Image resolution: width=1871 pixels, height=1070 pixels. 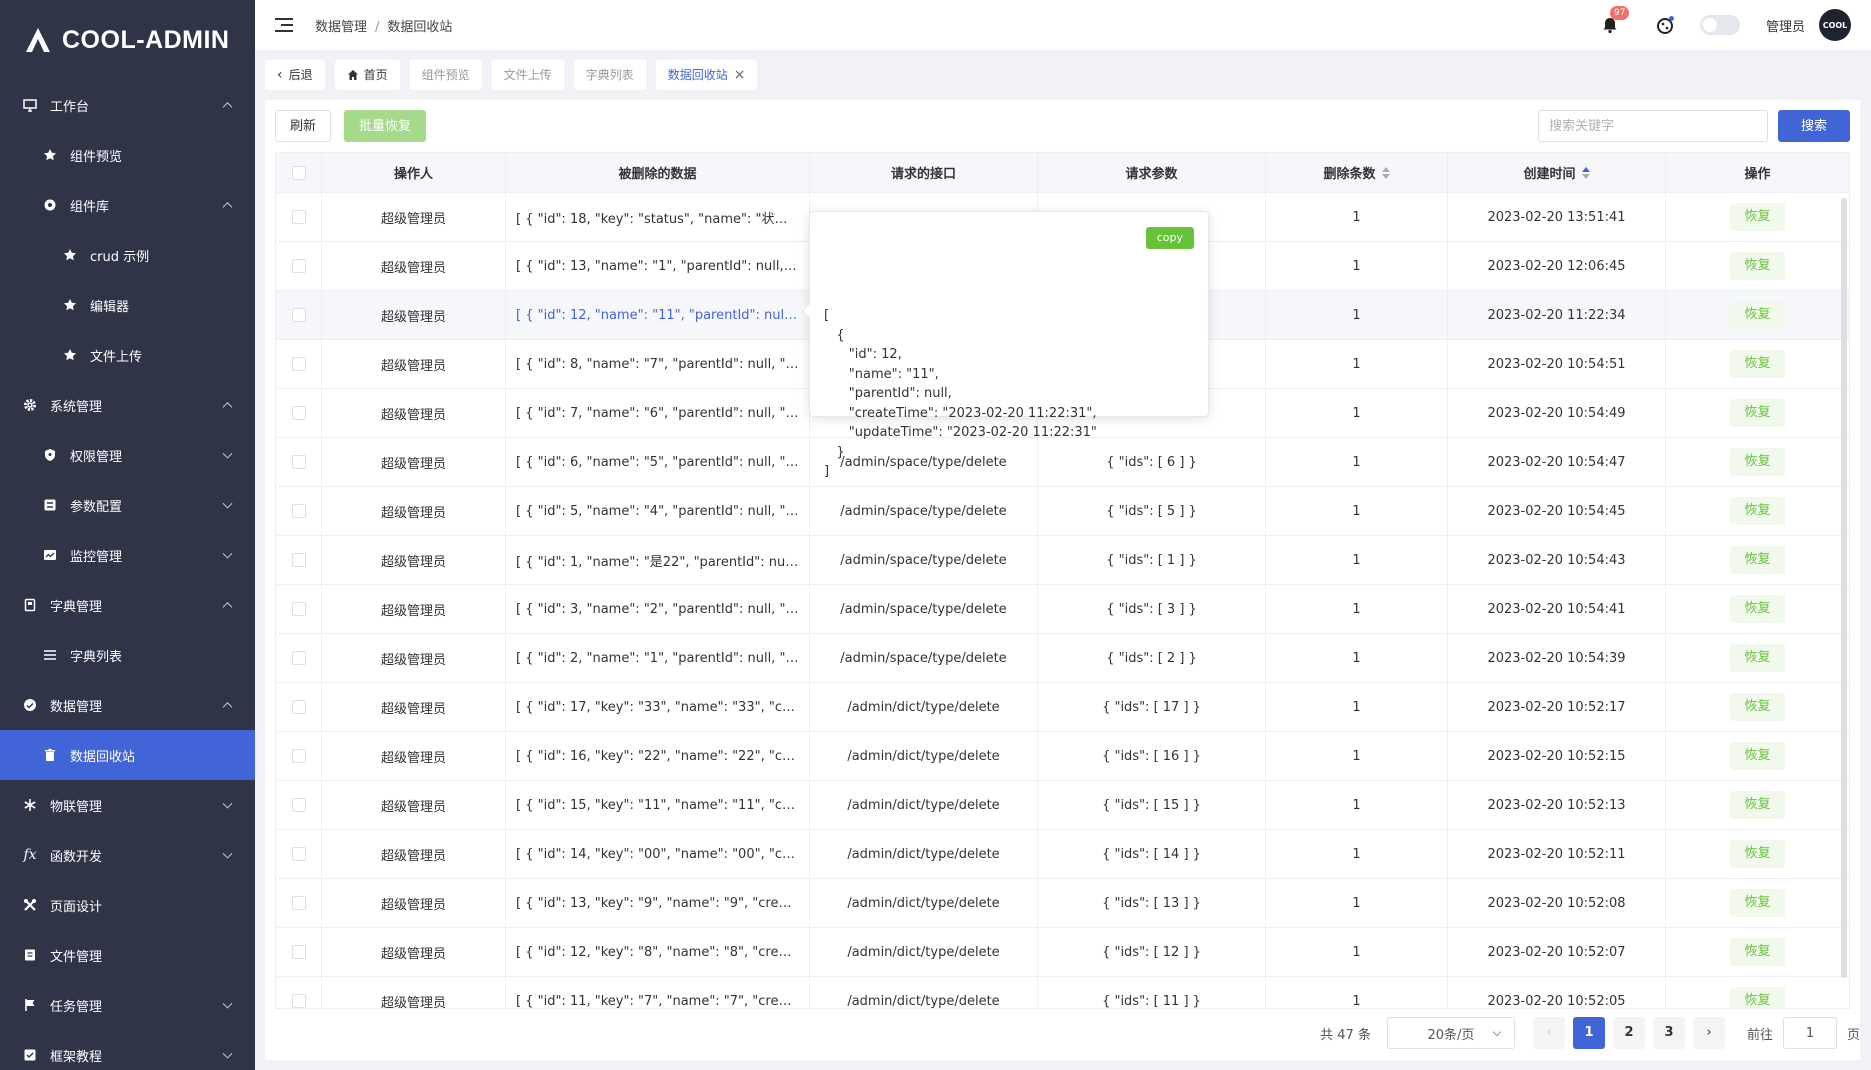 What do you see at coordinates (445, 75) in the screenshot?
I see `tab-2: 组件预览` at bounding box center [445, 75].